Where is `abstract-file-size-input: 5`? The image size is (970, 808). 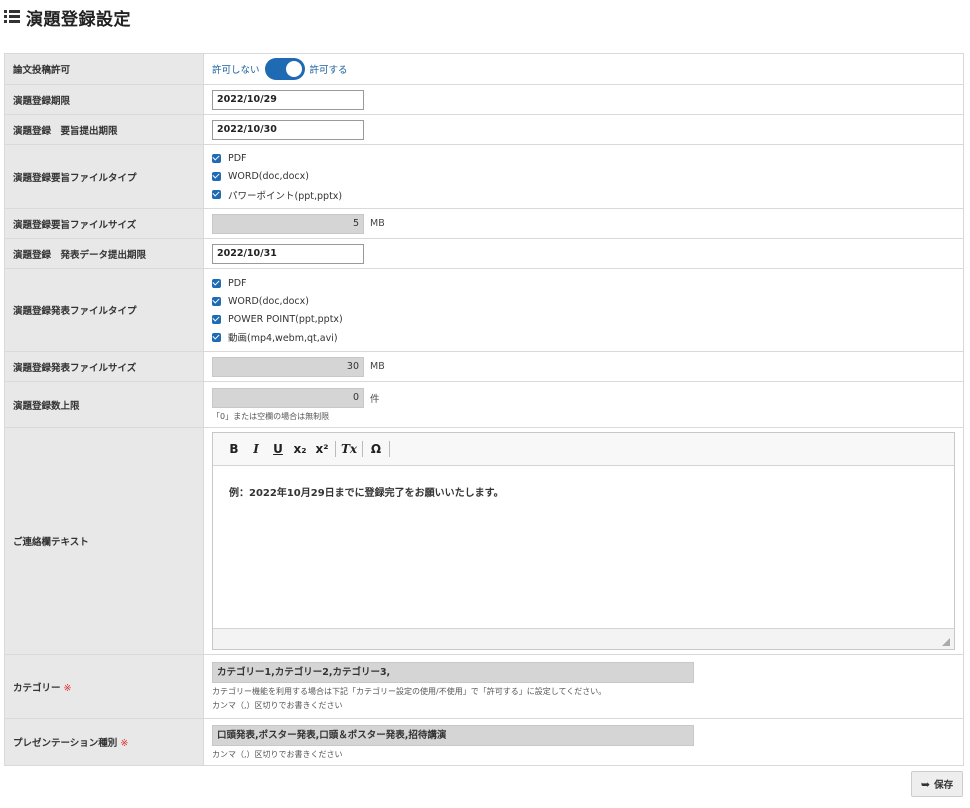
abstract-file-size-input: 5 is located at coordinates (288, 223).